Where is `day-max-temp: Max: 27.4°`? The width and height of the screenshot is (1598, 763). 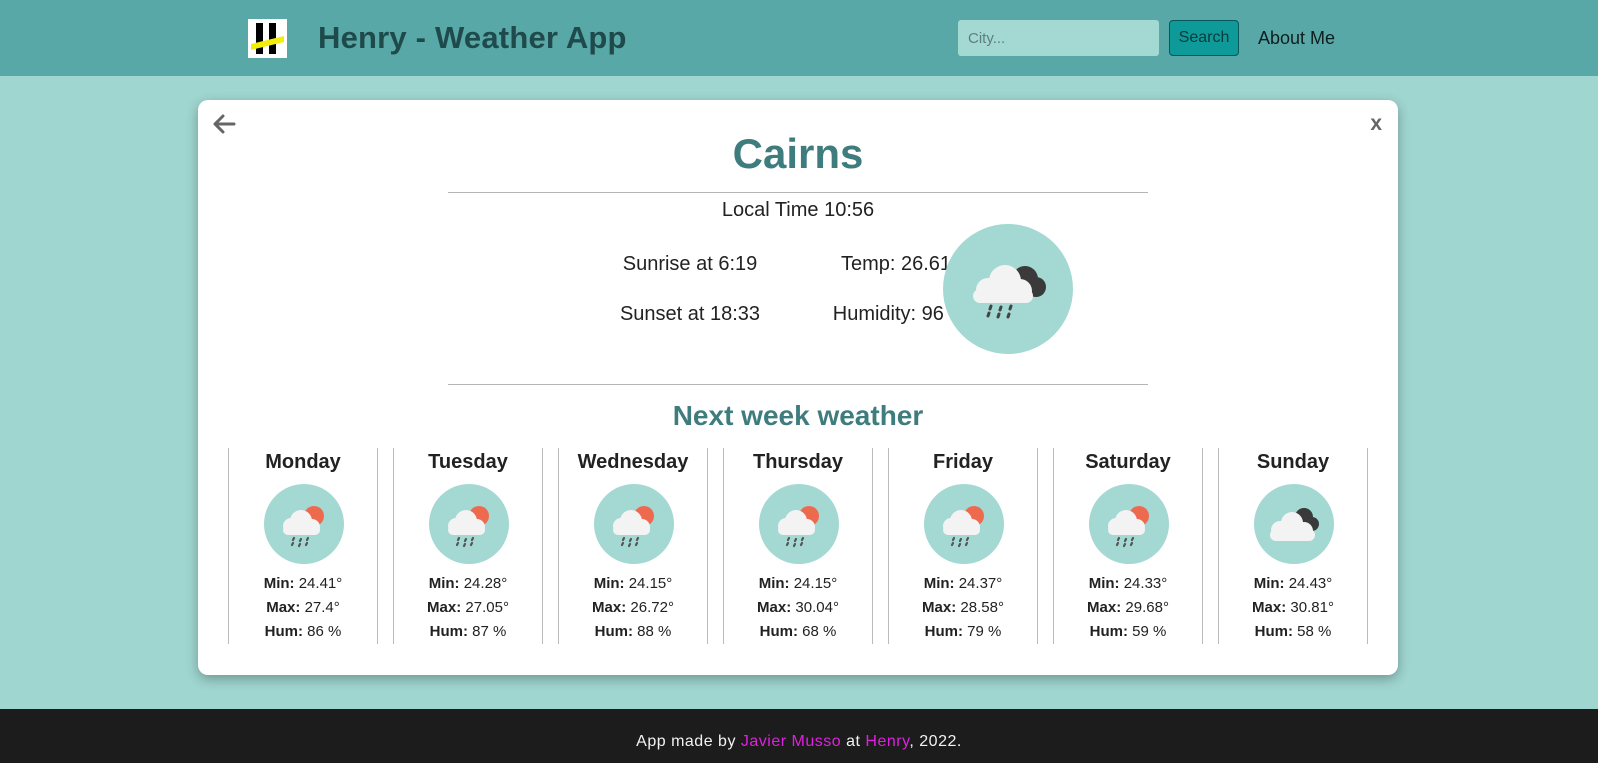
day-max-temp: Max: 27.4° is located at coordinates (303, 607).